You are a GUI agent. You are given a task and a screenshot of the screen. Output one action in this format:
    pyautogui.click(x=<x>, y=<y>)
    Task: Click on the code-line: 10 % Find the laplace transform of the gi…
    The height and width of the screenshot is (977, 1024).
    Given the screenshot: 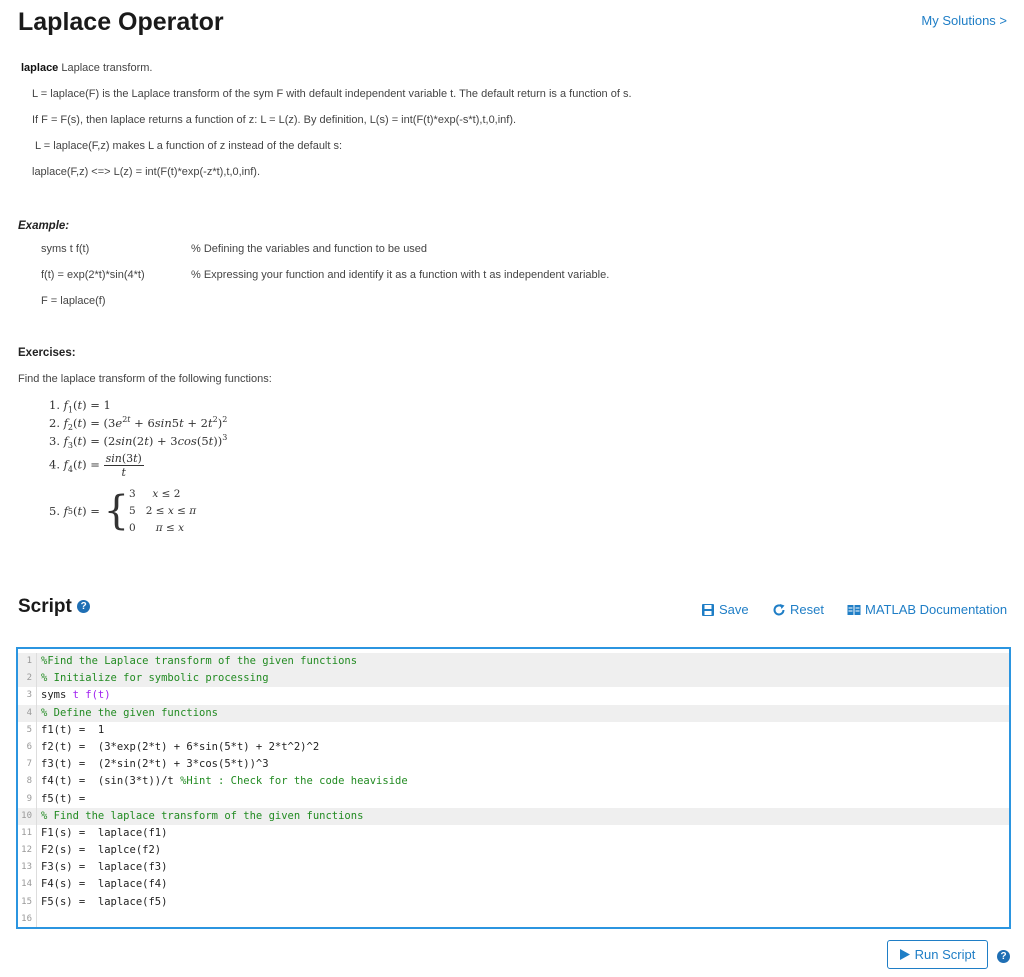 What is the action you would take?
    pyautogui.click(x=513, y=816)
    